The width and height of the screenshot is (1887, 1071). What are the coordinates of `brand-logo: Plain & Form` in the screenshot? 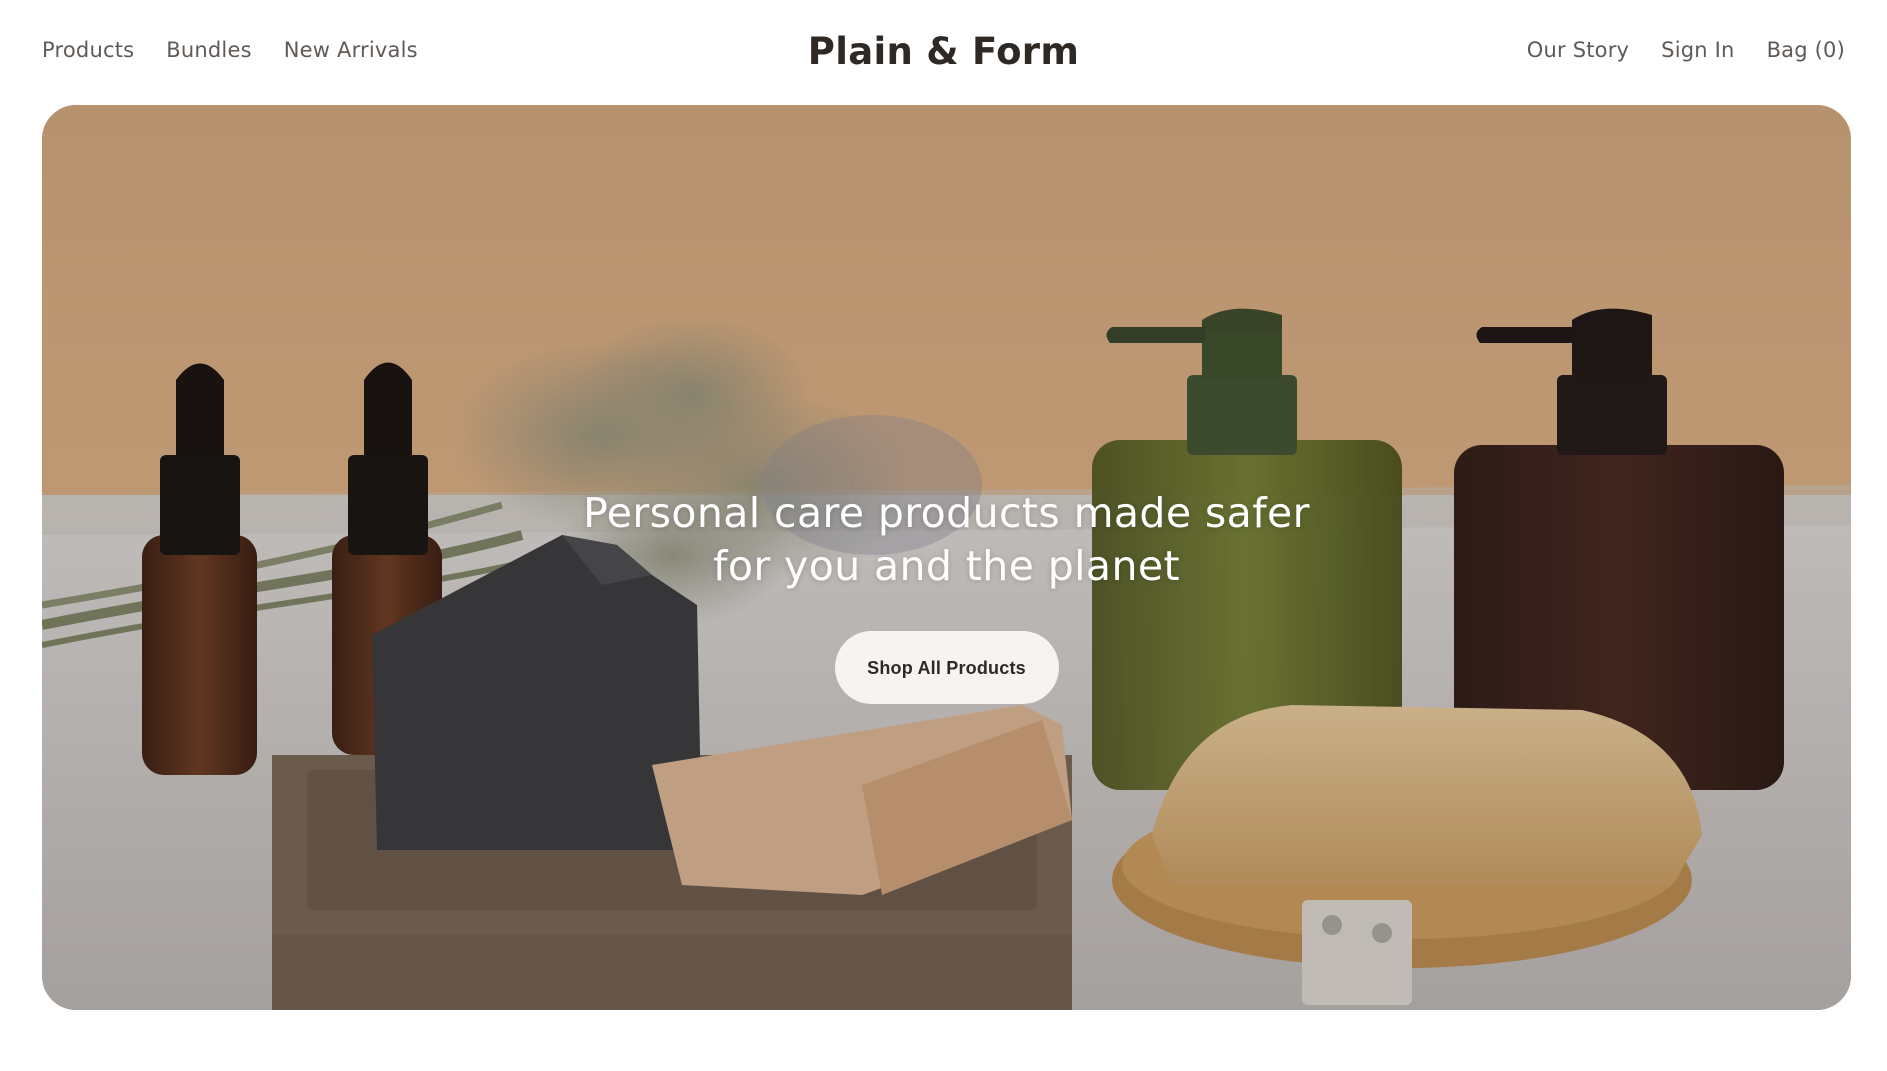 It's located at (943, 51).